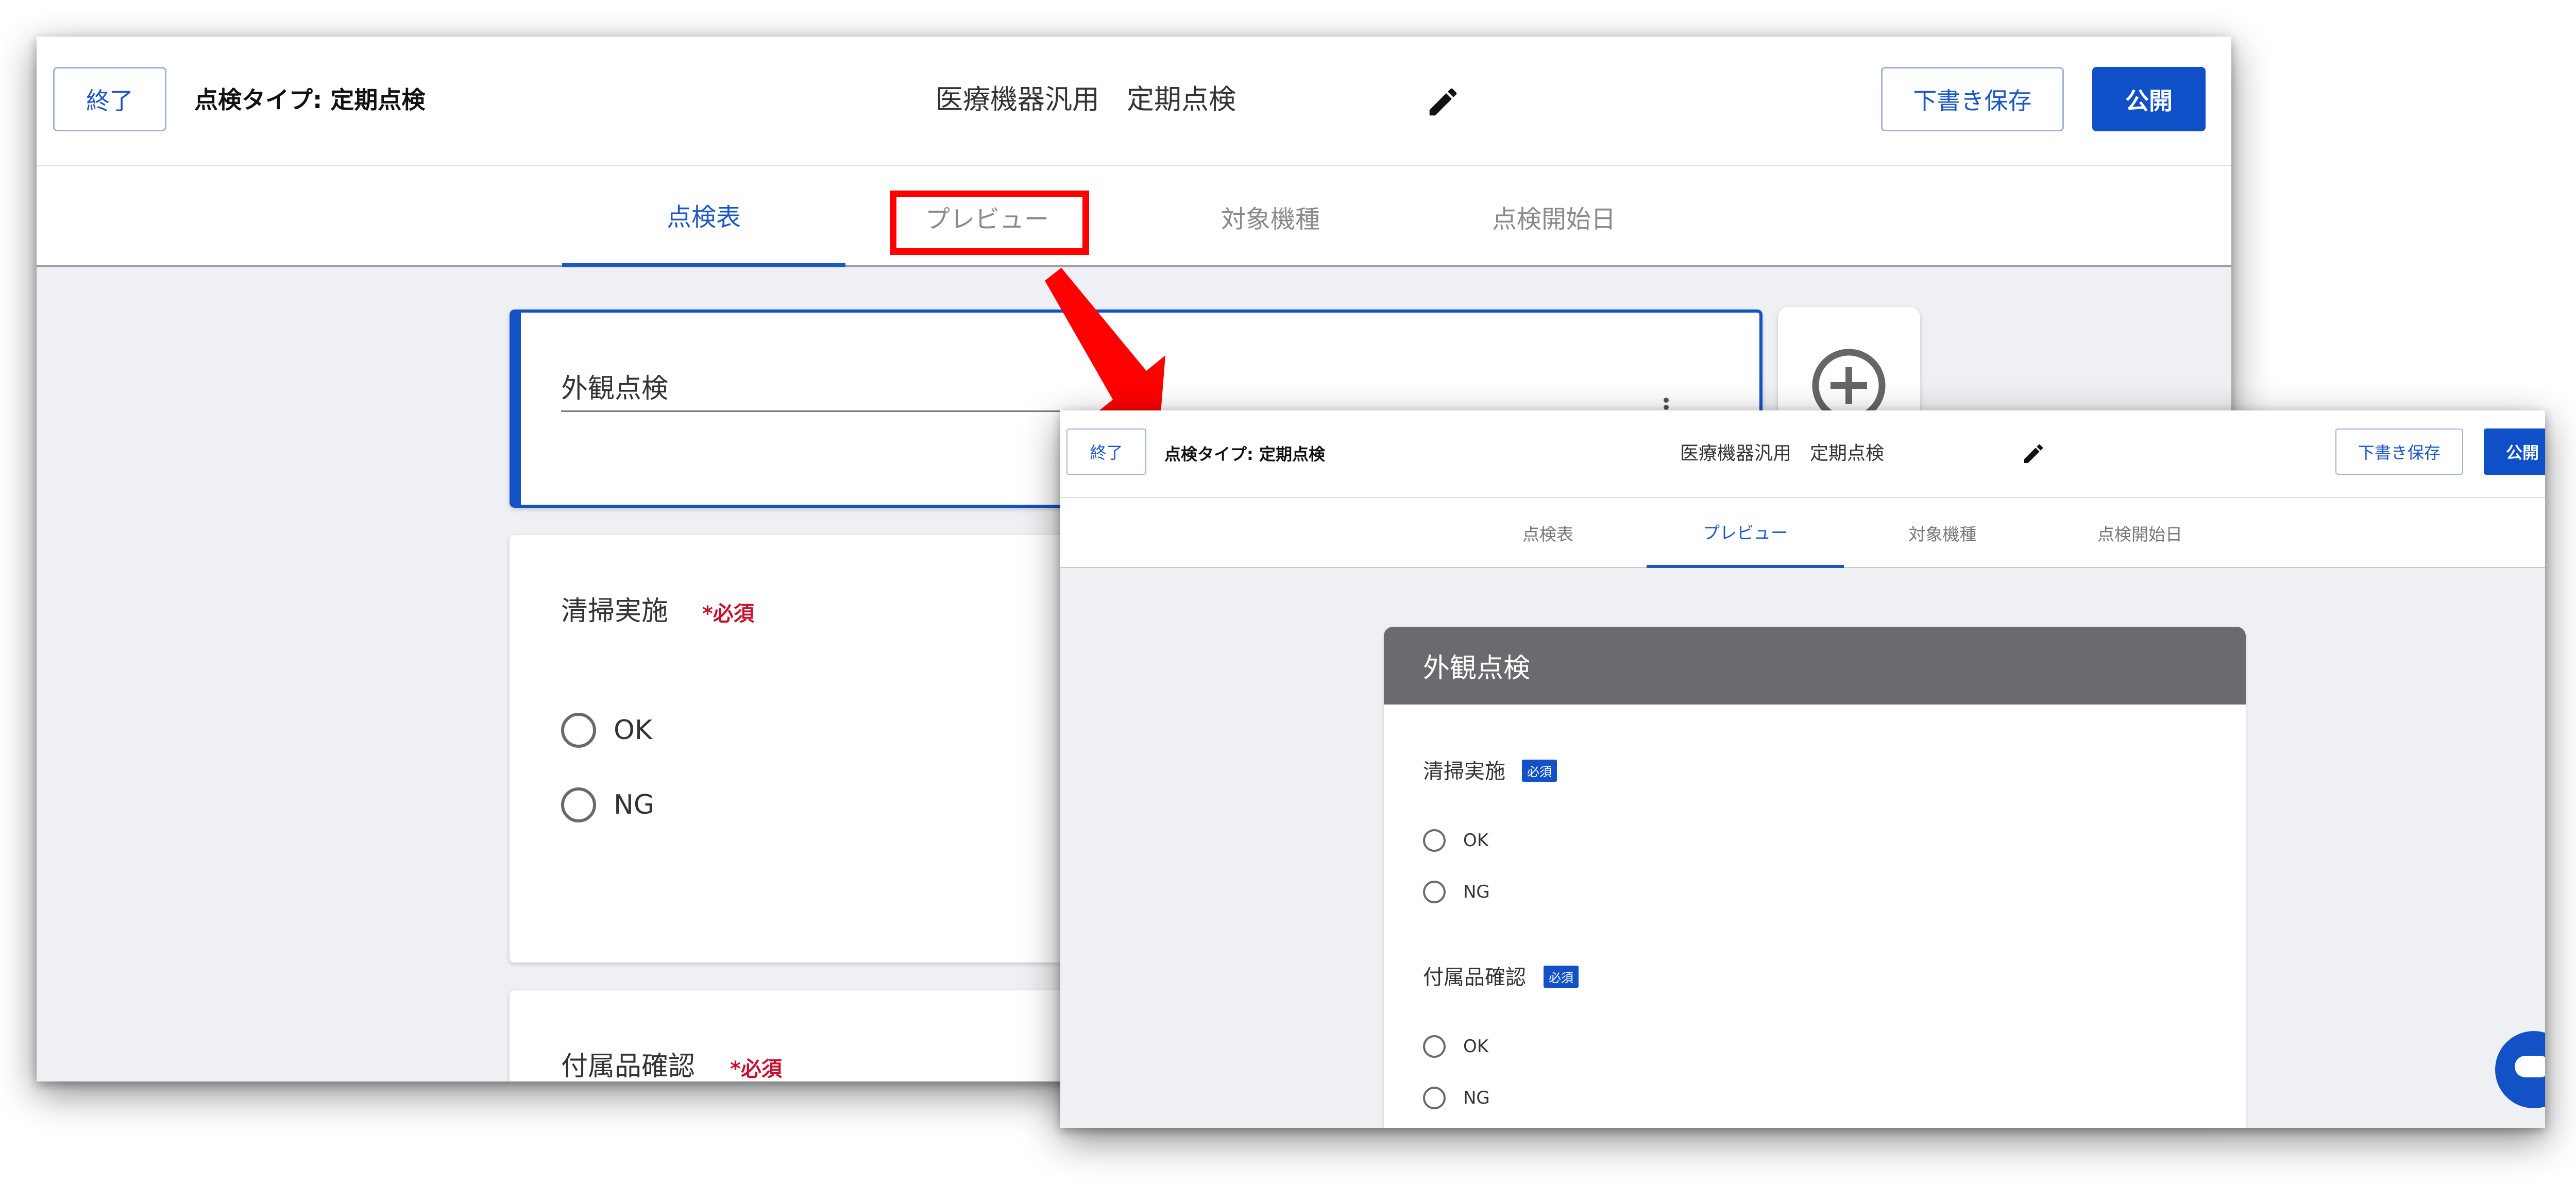  I want to click on preview-form: 外観点検 清掃実施 必須 OK NG 付属品確認 必須 OK NG, so click(1815, 878).